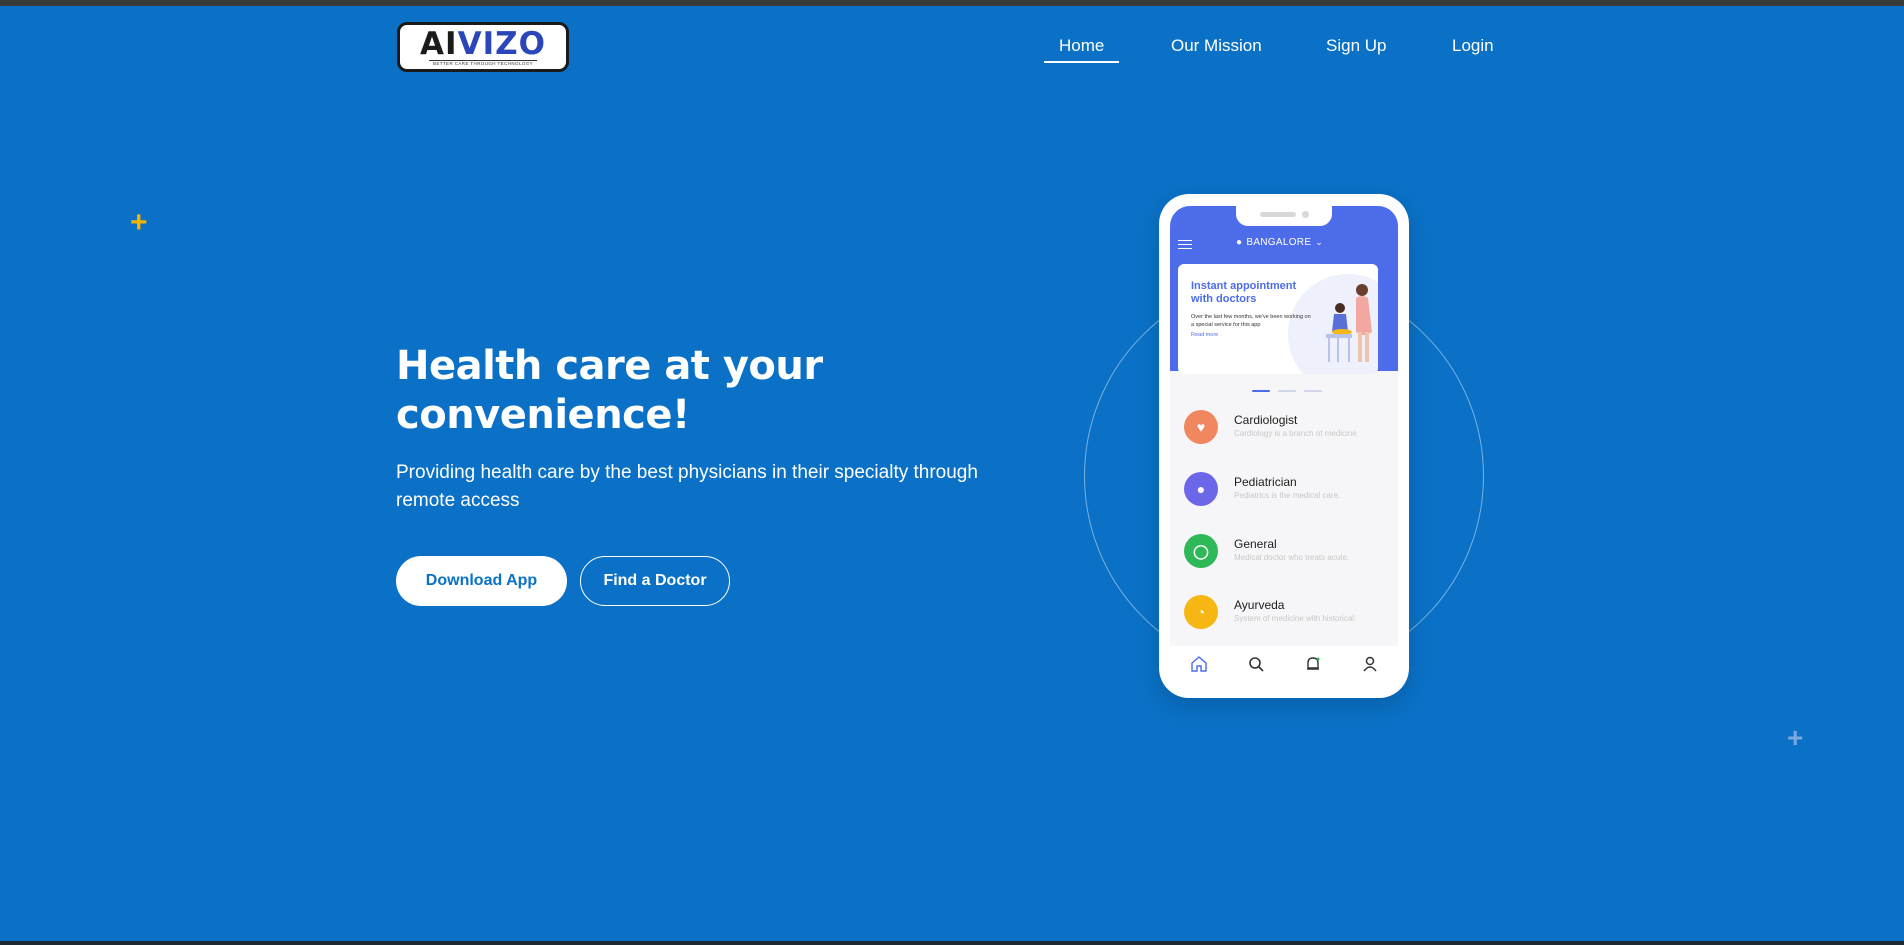  What do you see at coordinates (676, 391) in the screenshot?
I see `hero-title: Health care at your convenience!` at bounding box center [676, 391].